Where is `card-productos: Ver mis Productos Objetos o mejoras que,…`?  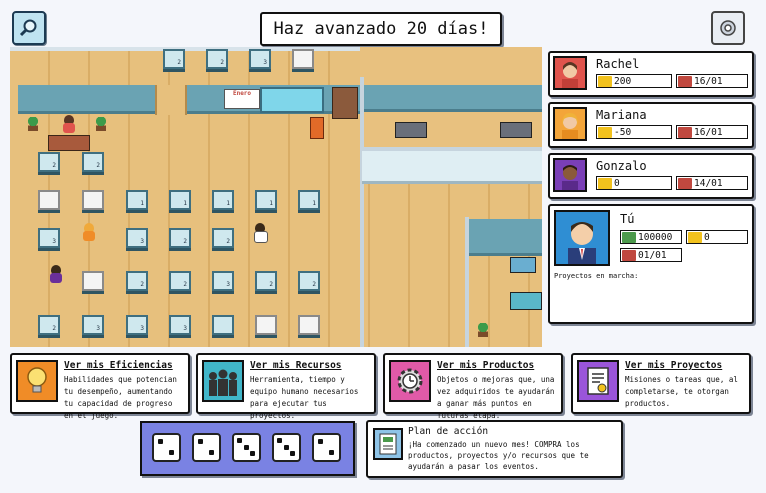 card-productos: Ver mis Productos Objetos o mejoras que,… is located at coordinates (473, 386).